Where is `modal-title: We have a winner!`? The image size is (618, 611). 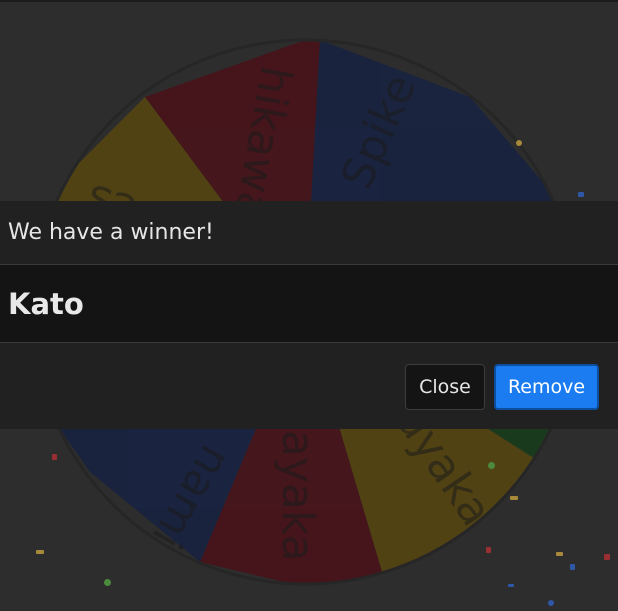 modal-title: We have a winner! is located at coordinates (111, 232).